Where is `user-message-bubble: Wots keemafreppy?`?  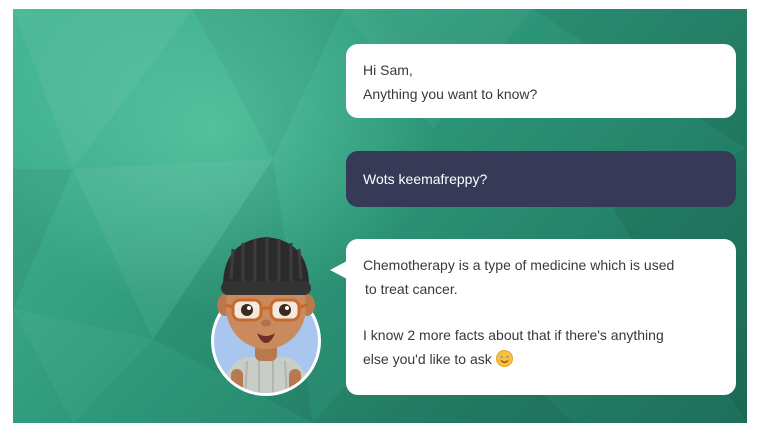
user-message-bubble: Wots keemafreppy? is located at coordinates (541, 179).